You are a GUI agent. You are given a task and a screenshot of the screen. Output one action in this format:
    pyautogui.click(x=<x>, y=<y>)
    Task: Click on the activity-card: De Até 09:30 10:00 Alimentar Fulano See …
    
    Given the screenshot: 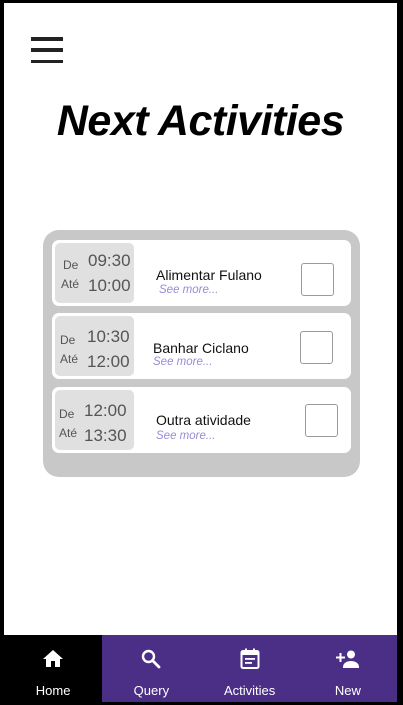 What is the action you would take?
    pyautogui.click(x=201, y=273)
    